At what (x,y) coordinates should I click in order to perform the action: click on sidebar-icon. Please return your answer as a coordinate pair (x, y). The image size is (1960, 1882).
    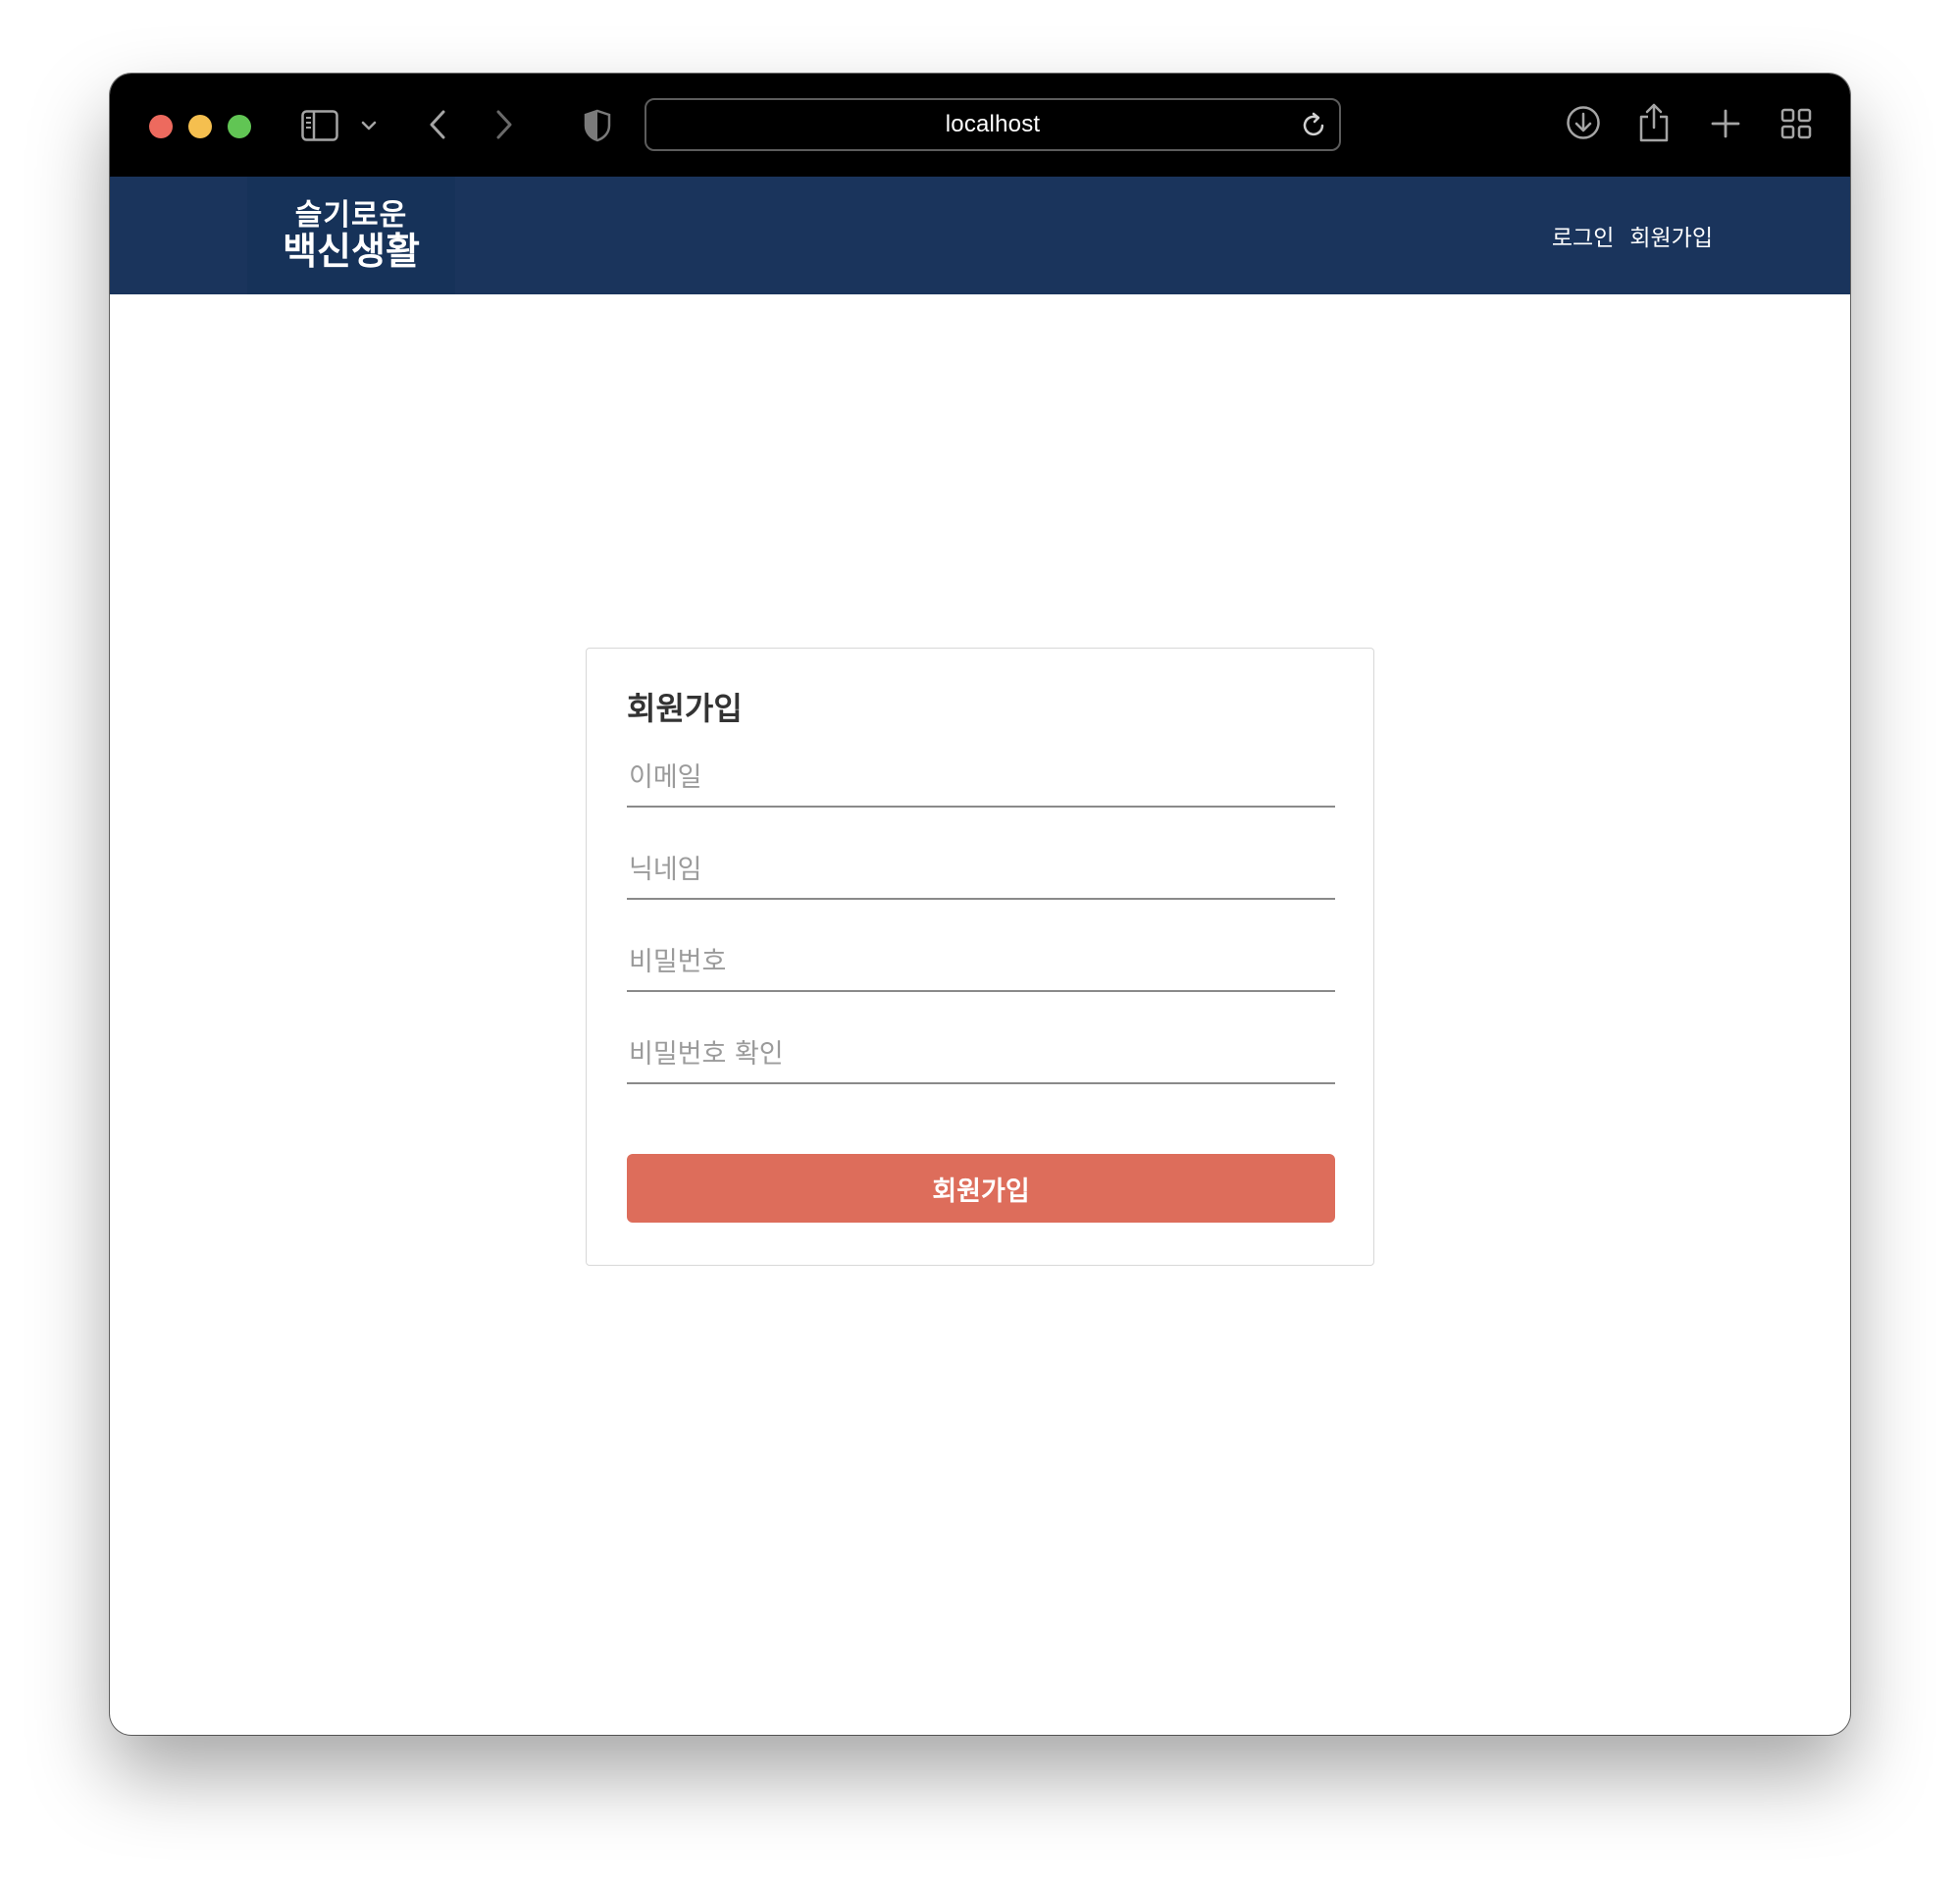
    Looking at the image, I should click on (319, 125).